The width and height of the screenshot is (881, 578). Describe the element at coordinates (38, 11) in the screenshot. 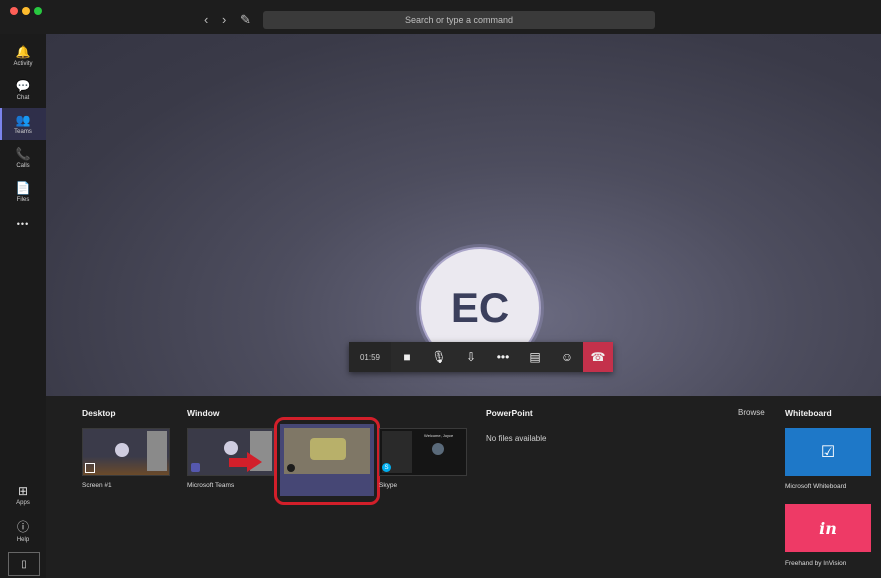

I see `maximize-window-button` at that location.